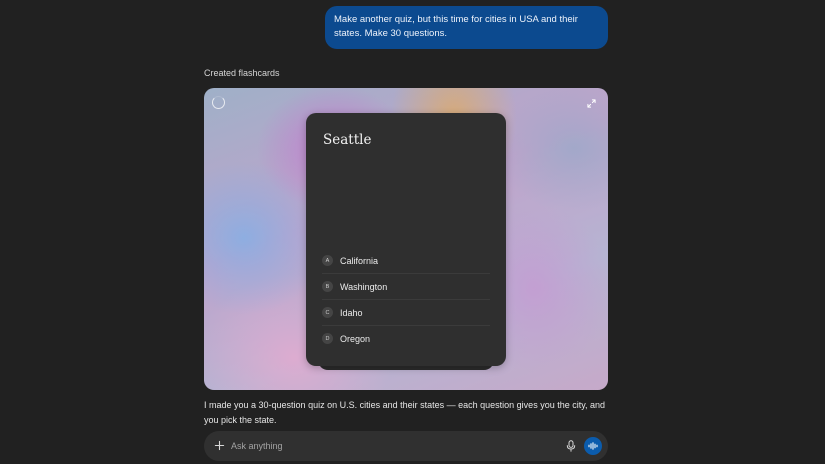 Image resolution: width=825 pixels, height=464 pixels. Describe the element at coordinates (571, 446) in the screenshot. I see `mic-icon` at that location.